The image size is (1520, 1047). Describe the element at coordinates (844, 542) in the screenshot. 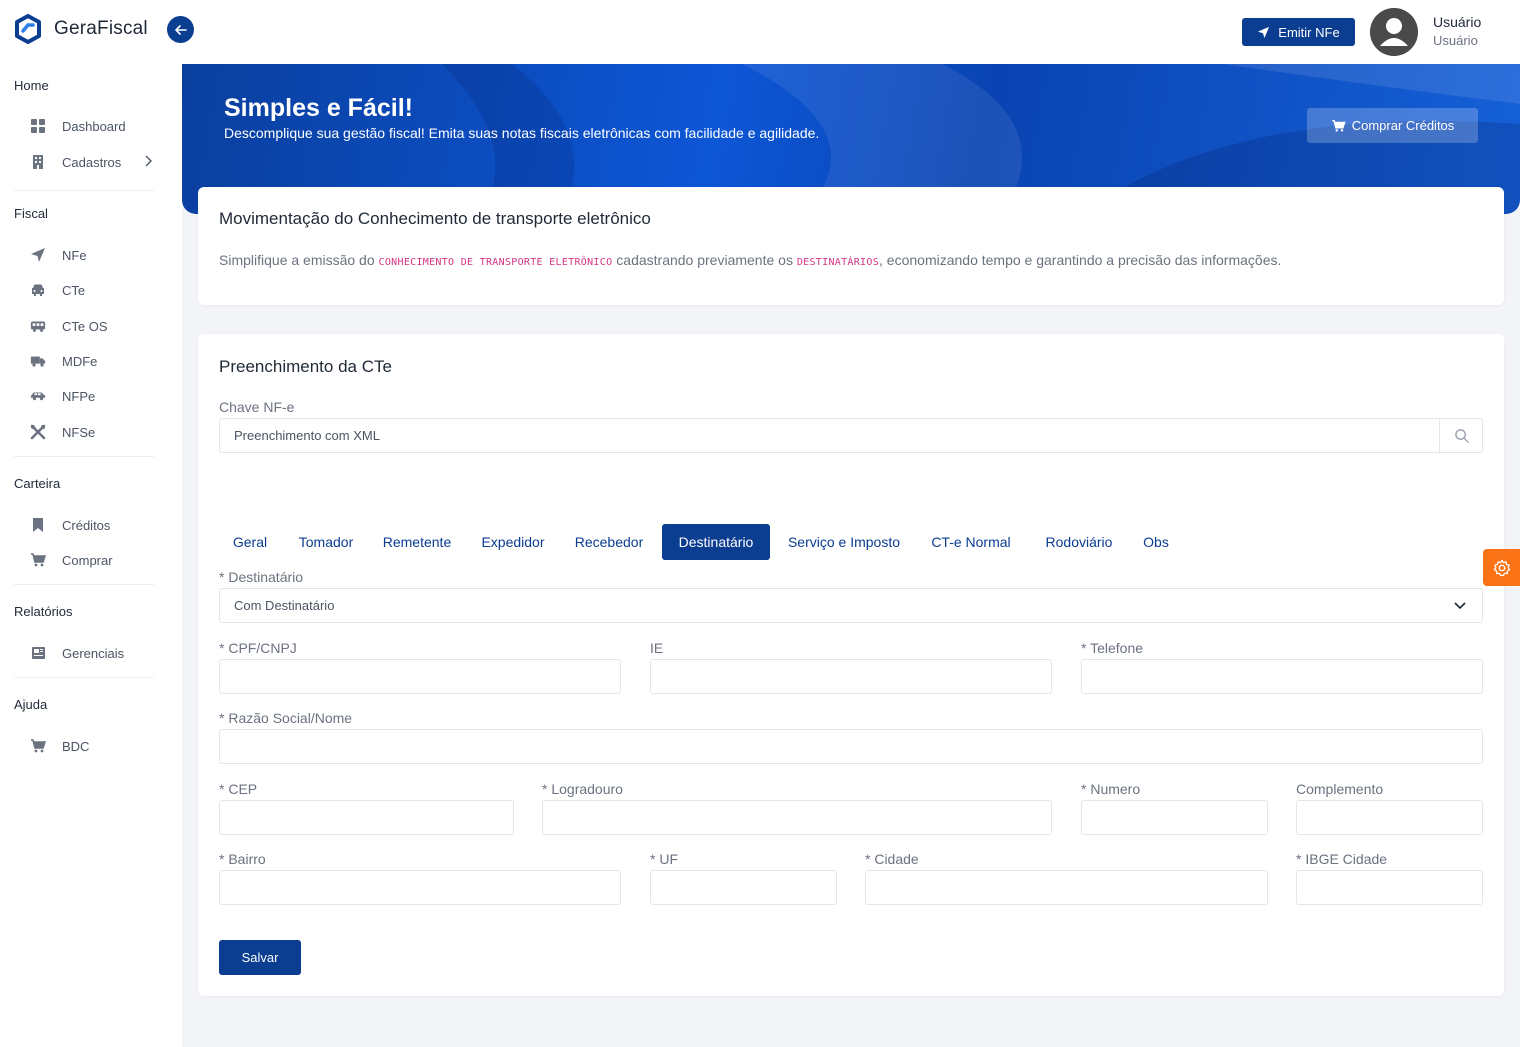

I see `tab-servico-imposto: Serviço e Imposto` at that location.